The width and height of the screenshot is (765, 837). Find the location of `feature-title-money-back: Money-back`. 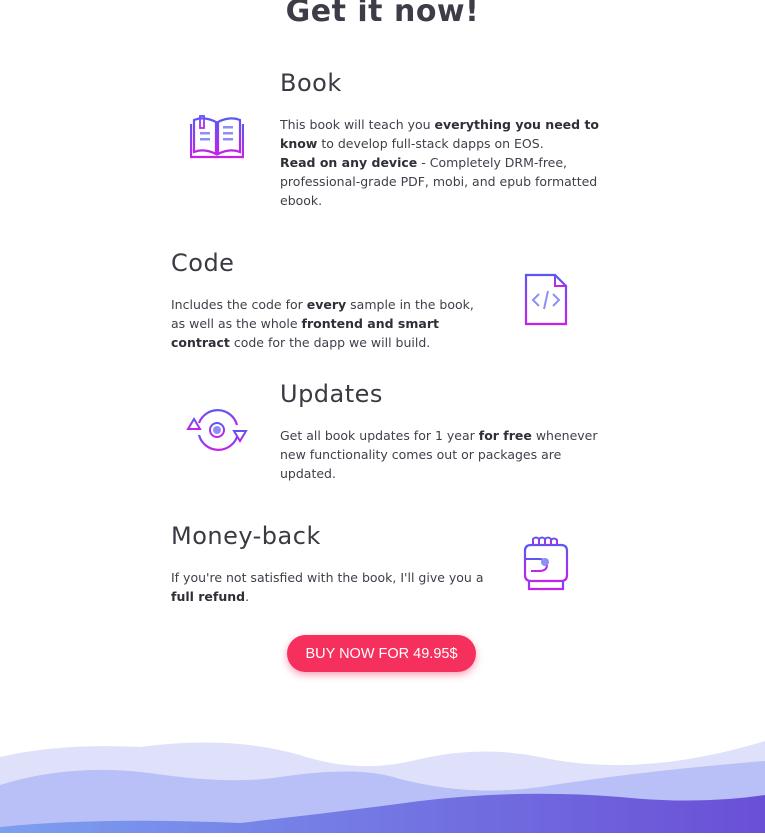

feature-title-money-back: Money-back is located at coordinates (246, 536).